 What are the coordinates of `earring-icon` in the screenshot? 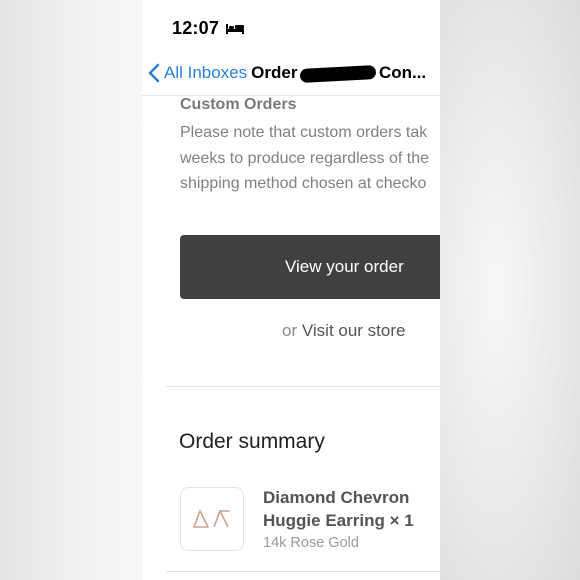 It's located at (211, 518).